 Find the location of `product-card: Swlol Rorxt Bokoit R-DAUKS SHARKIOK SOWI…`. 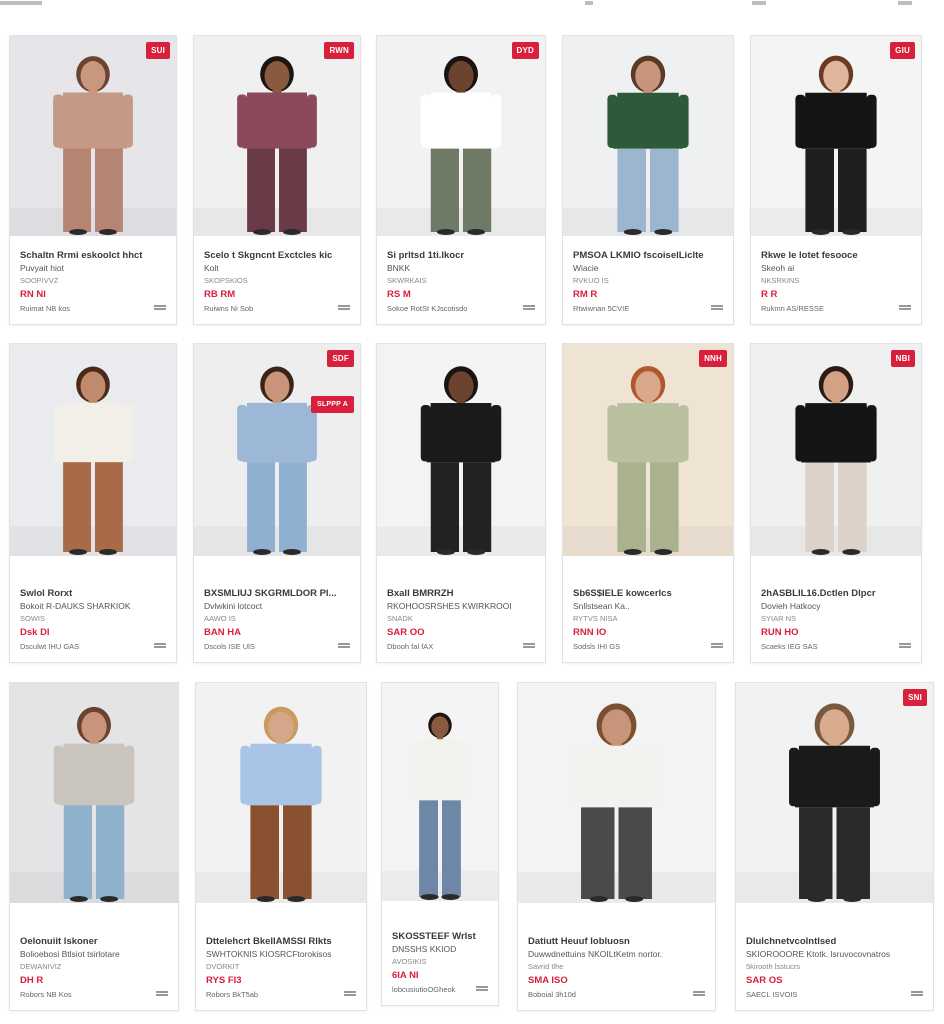

product-card: Swlol Rorxt Bokoit R-DAUKS SHARKIOK SOWI… is located at coordinates (93, 503).